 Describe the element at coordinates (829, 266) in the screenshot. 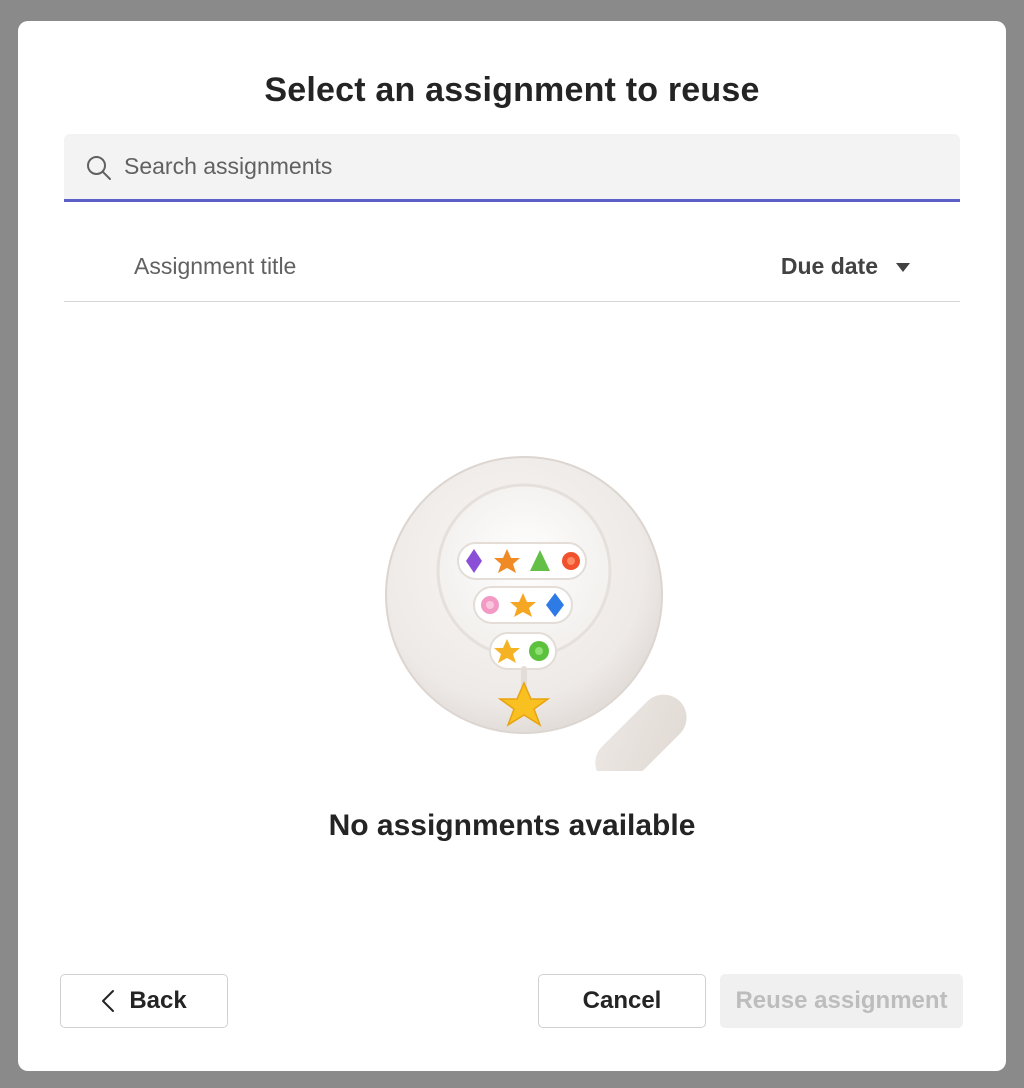

I see `due-date-label: Due date` at that location.